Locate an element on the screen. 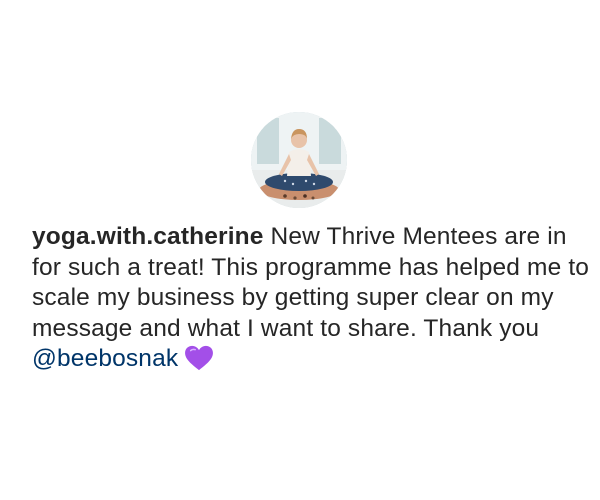  avatar is located at coordinates (299, 160).